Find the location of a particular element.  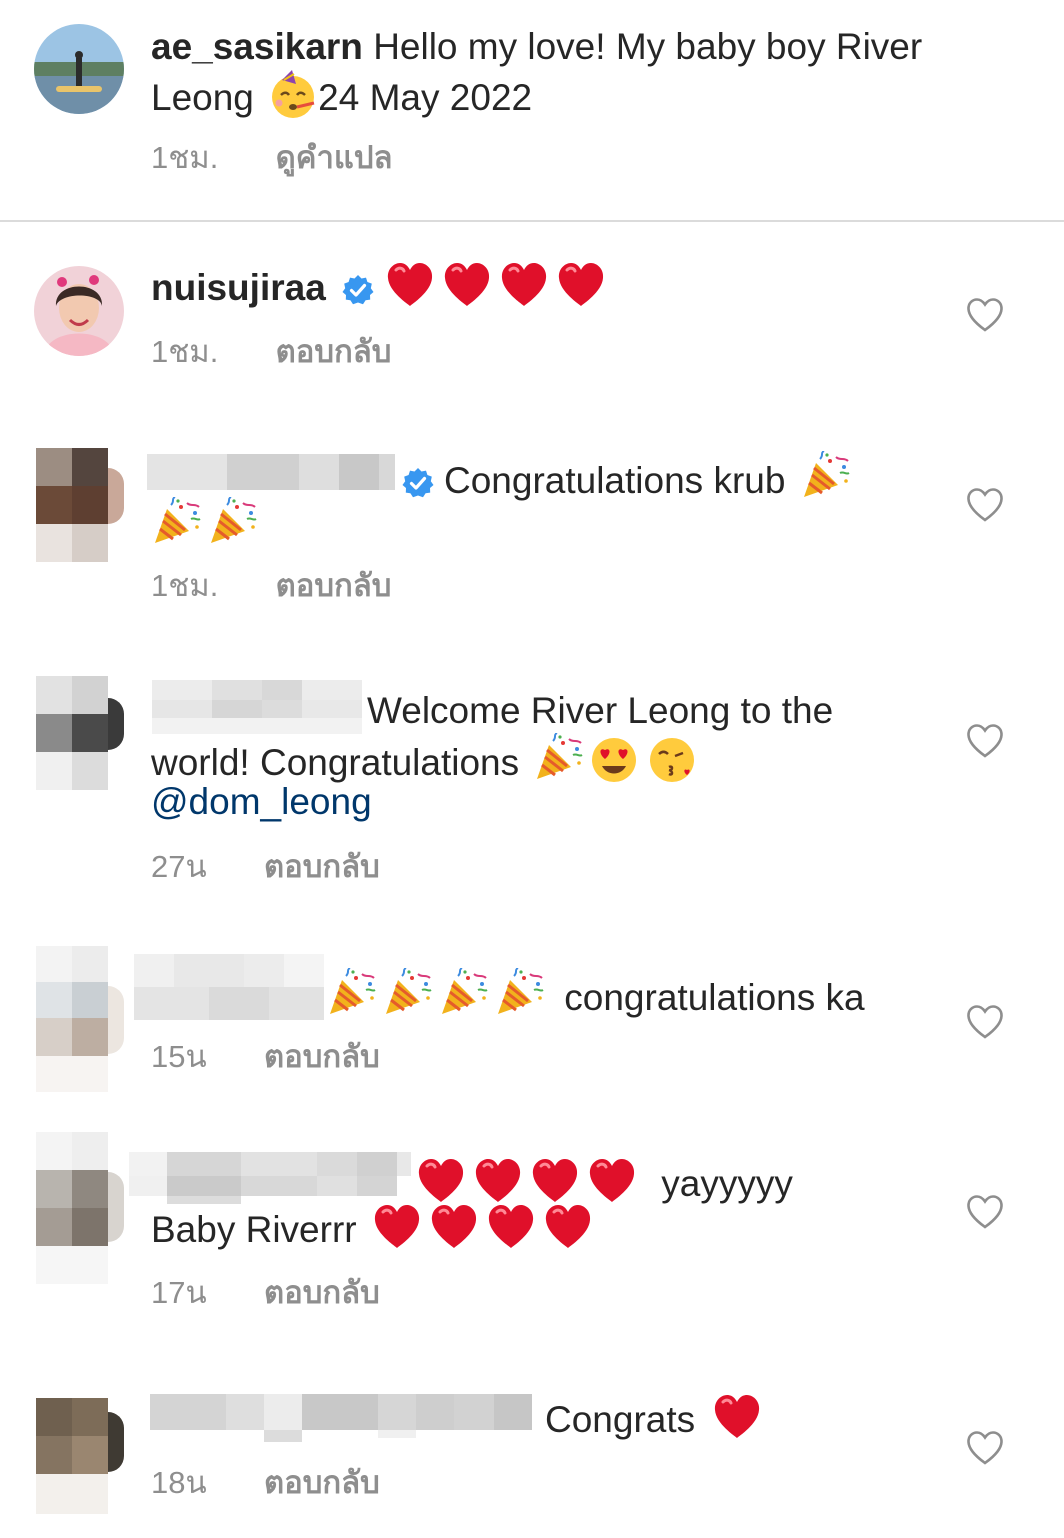

comment-4-text: congratulations ka is located at coordinates (595, 994).